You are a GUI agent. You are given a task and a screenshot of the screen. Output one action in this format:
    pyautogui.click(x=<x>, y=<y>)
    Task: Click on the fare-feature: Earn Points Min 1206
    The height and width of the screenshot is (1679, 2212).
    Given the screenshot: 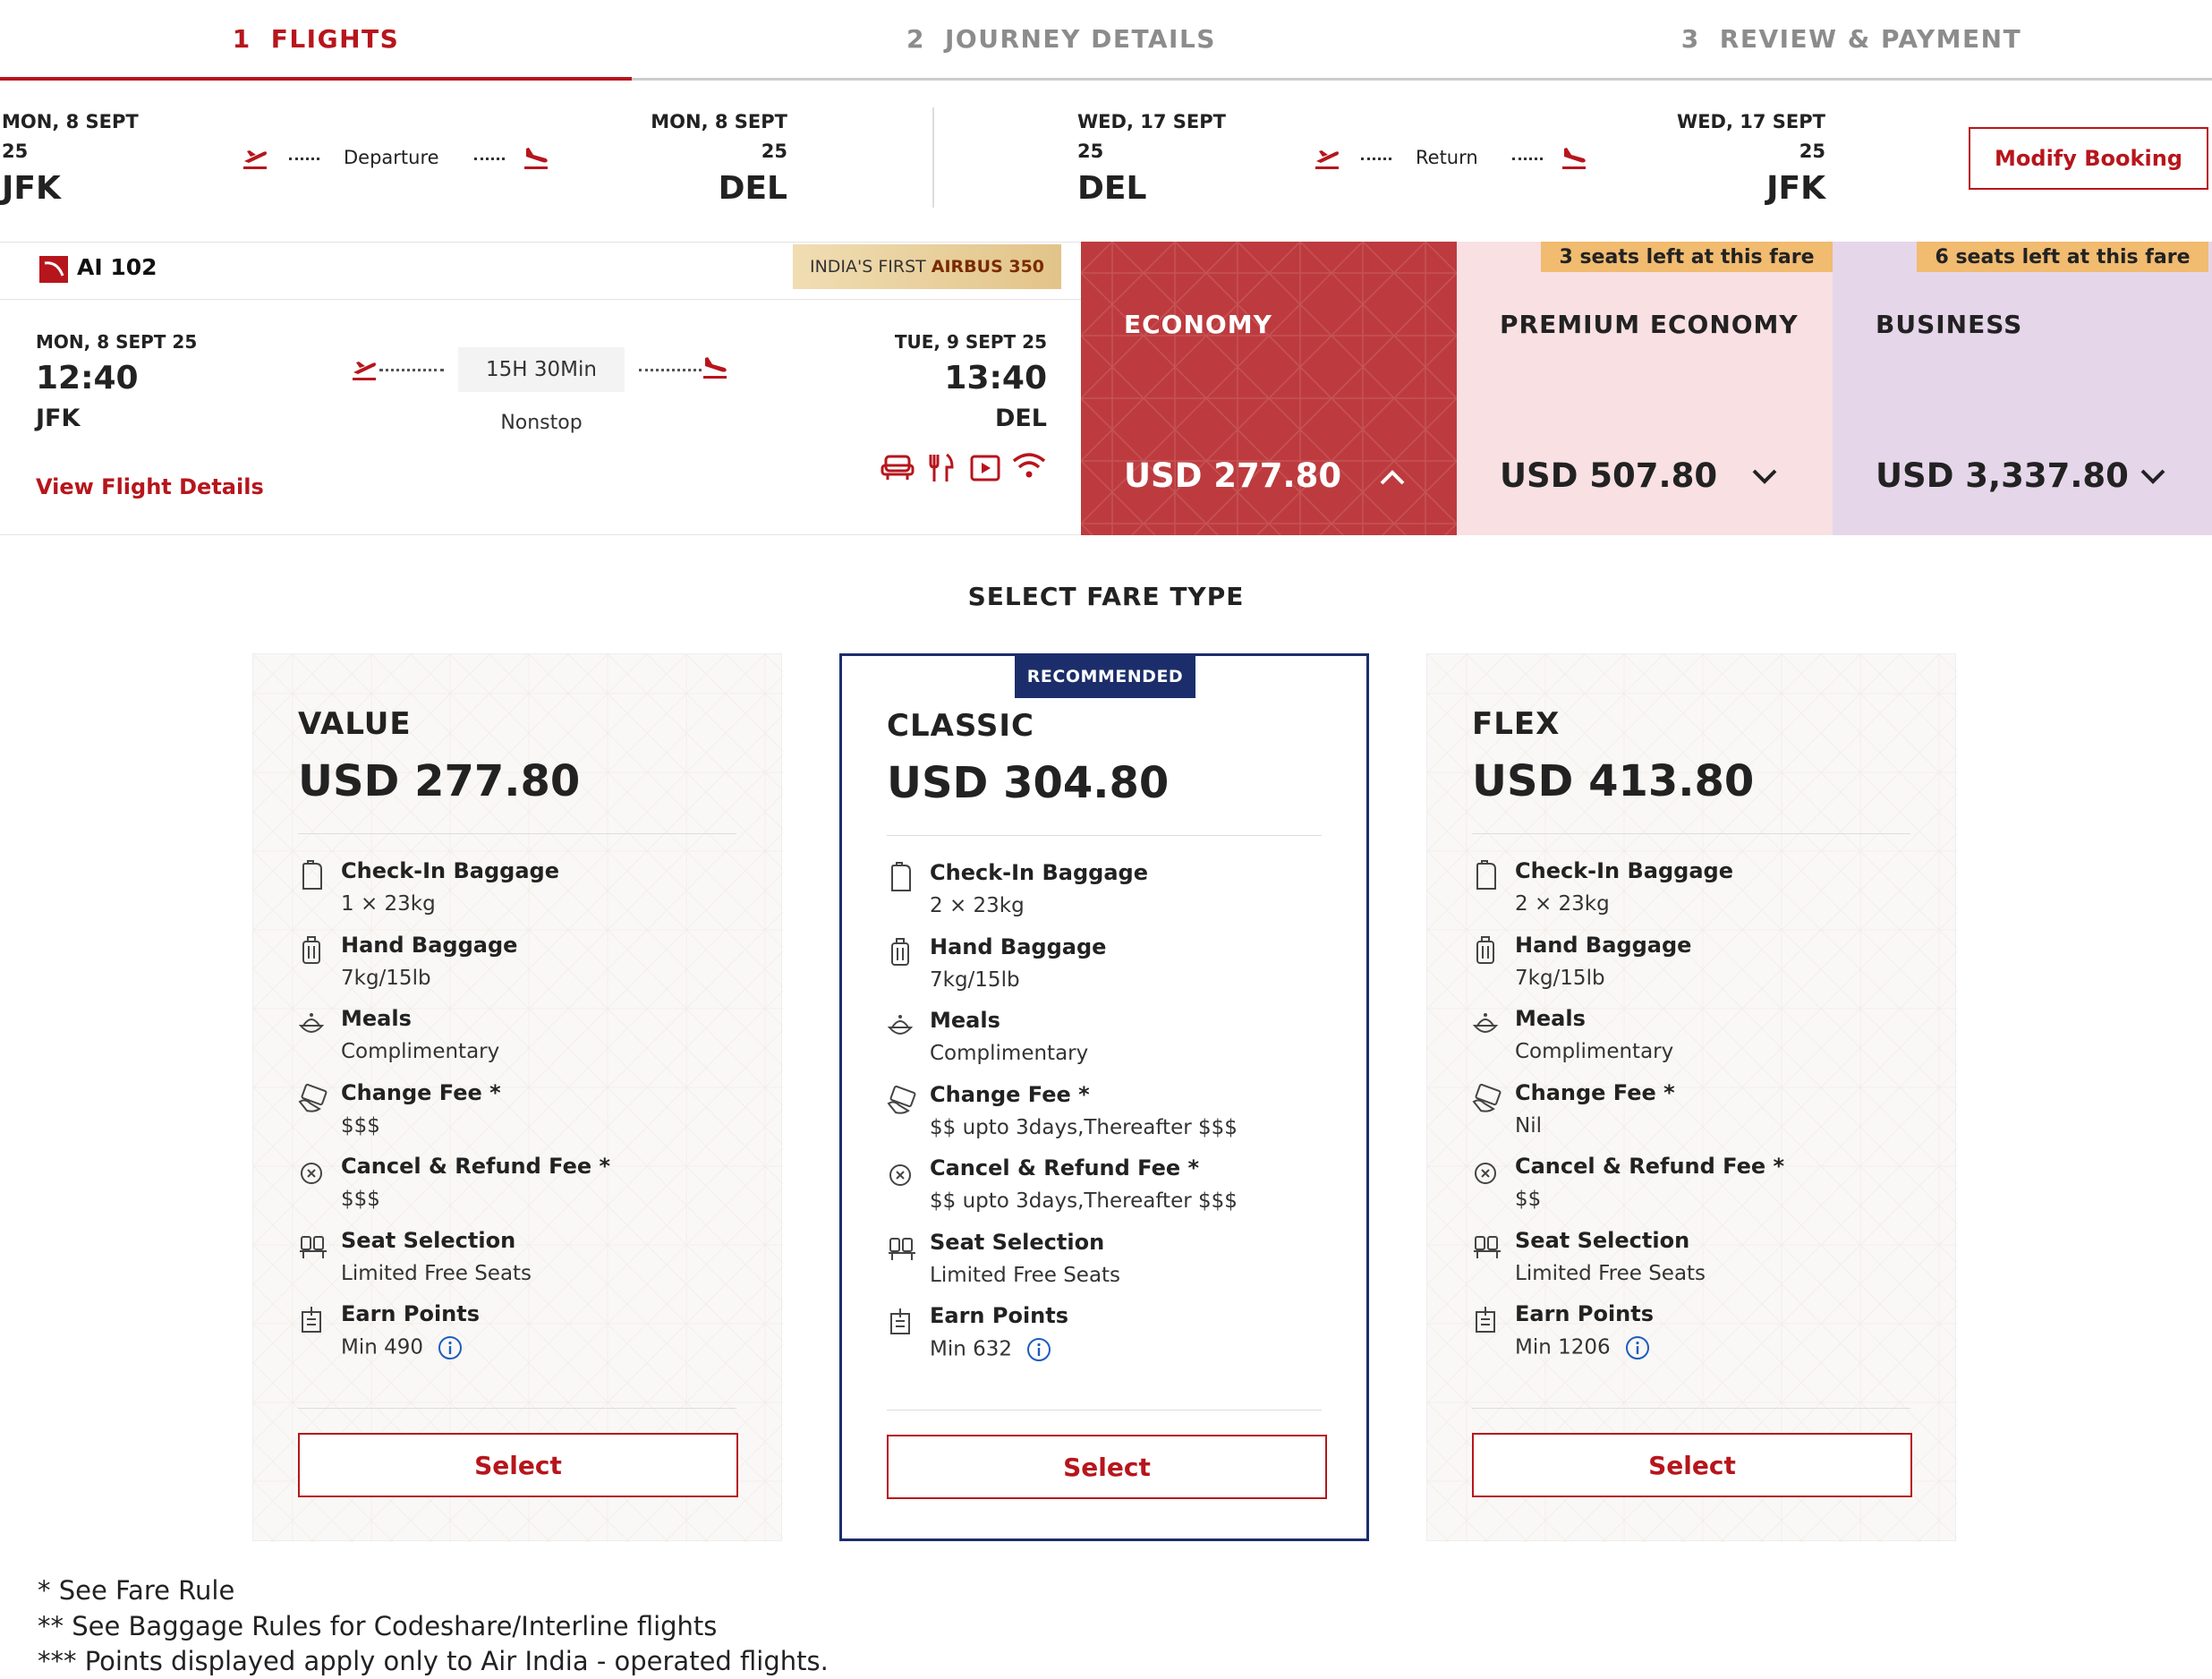 What is the action you would take?
    pyautogui.click(x=1691, y=1338)
    